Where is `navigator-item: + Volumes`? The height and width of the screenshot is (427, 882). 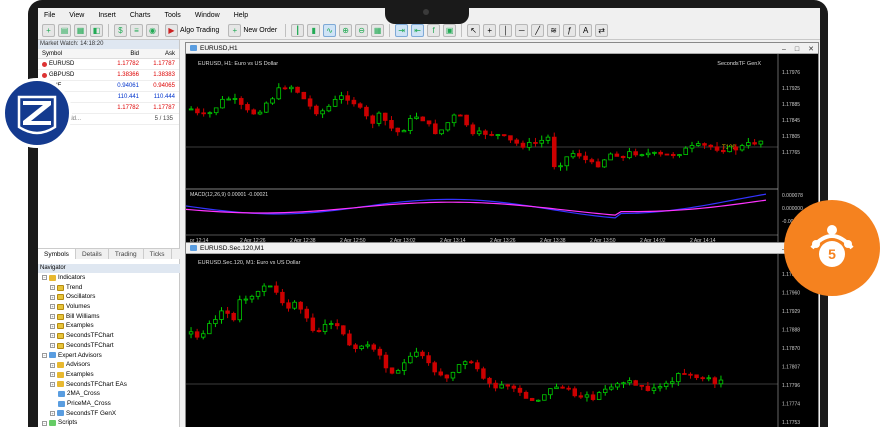
navigator-item: + Volumes is located at coordinates (109, 307).